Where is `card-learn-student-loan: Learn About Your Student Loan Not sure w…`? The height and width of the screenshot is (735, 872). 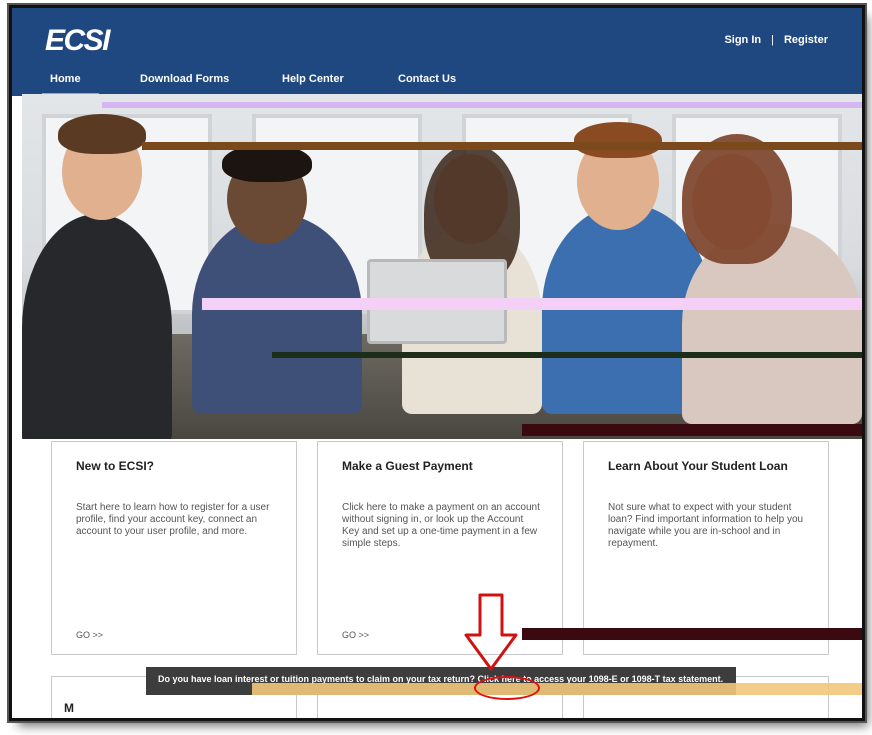 card-learn-student-loan: Learn About Your Student Loan Not sure w… is located at coordinates (706, 548).